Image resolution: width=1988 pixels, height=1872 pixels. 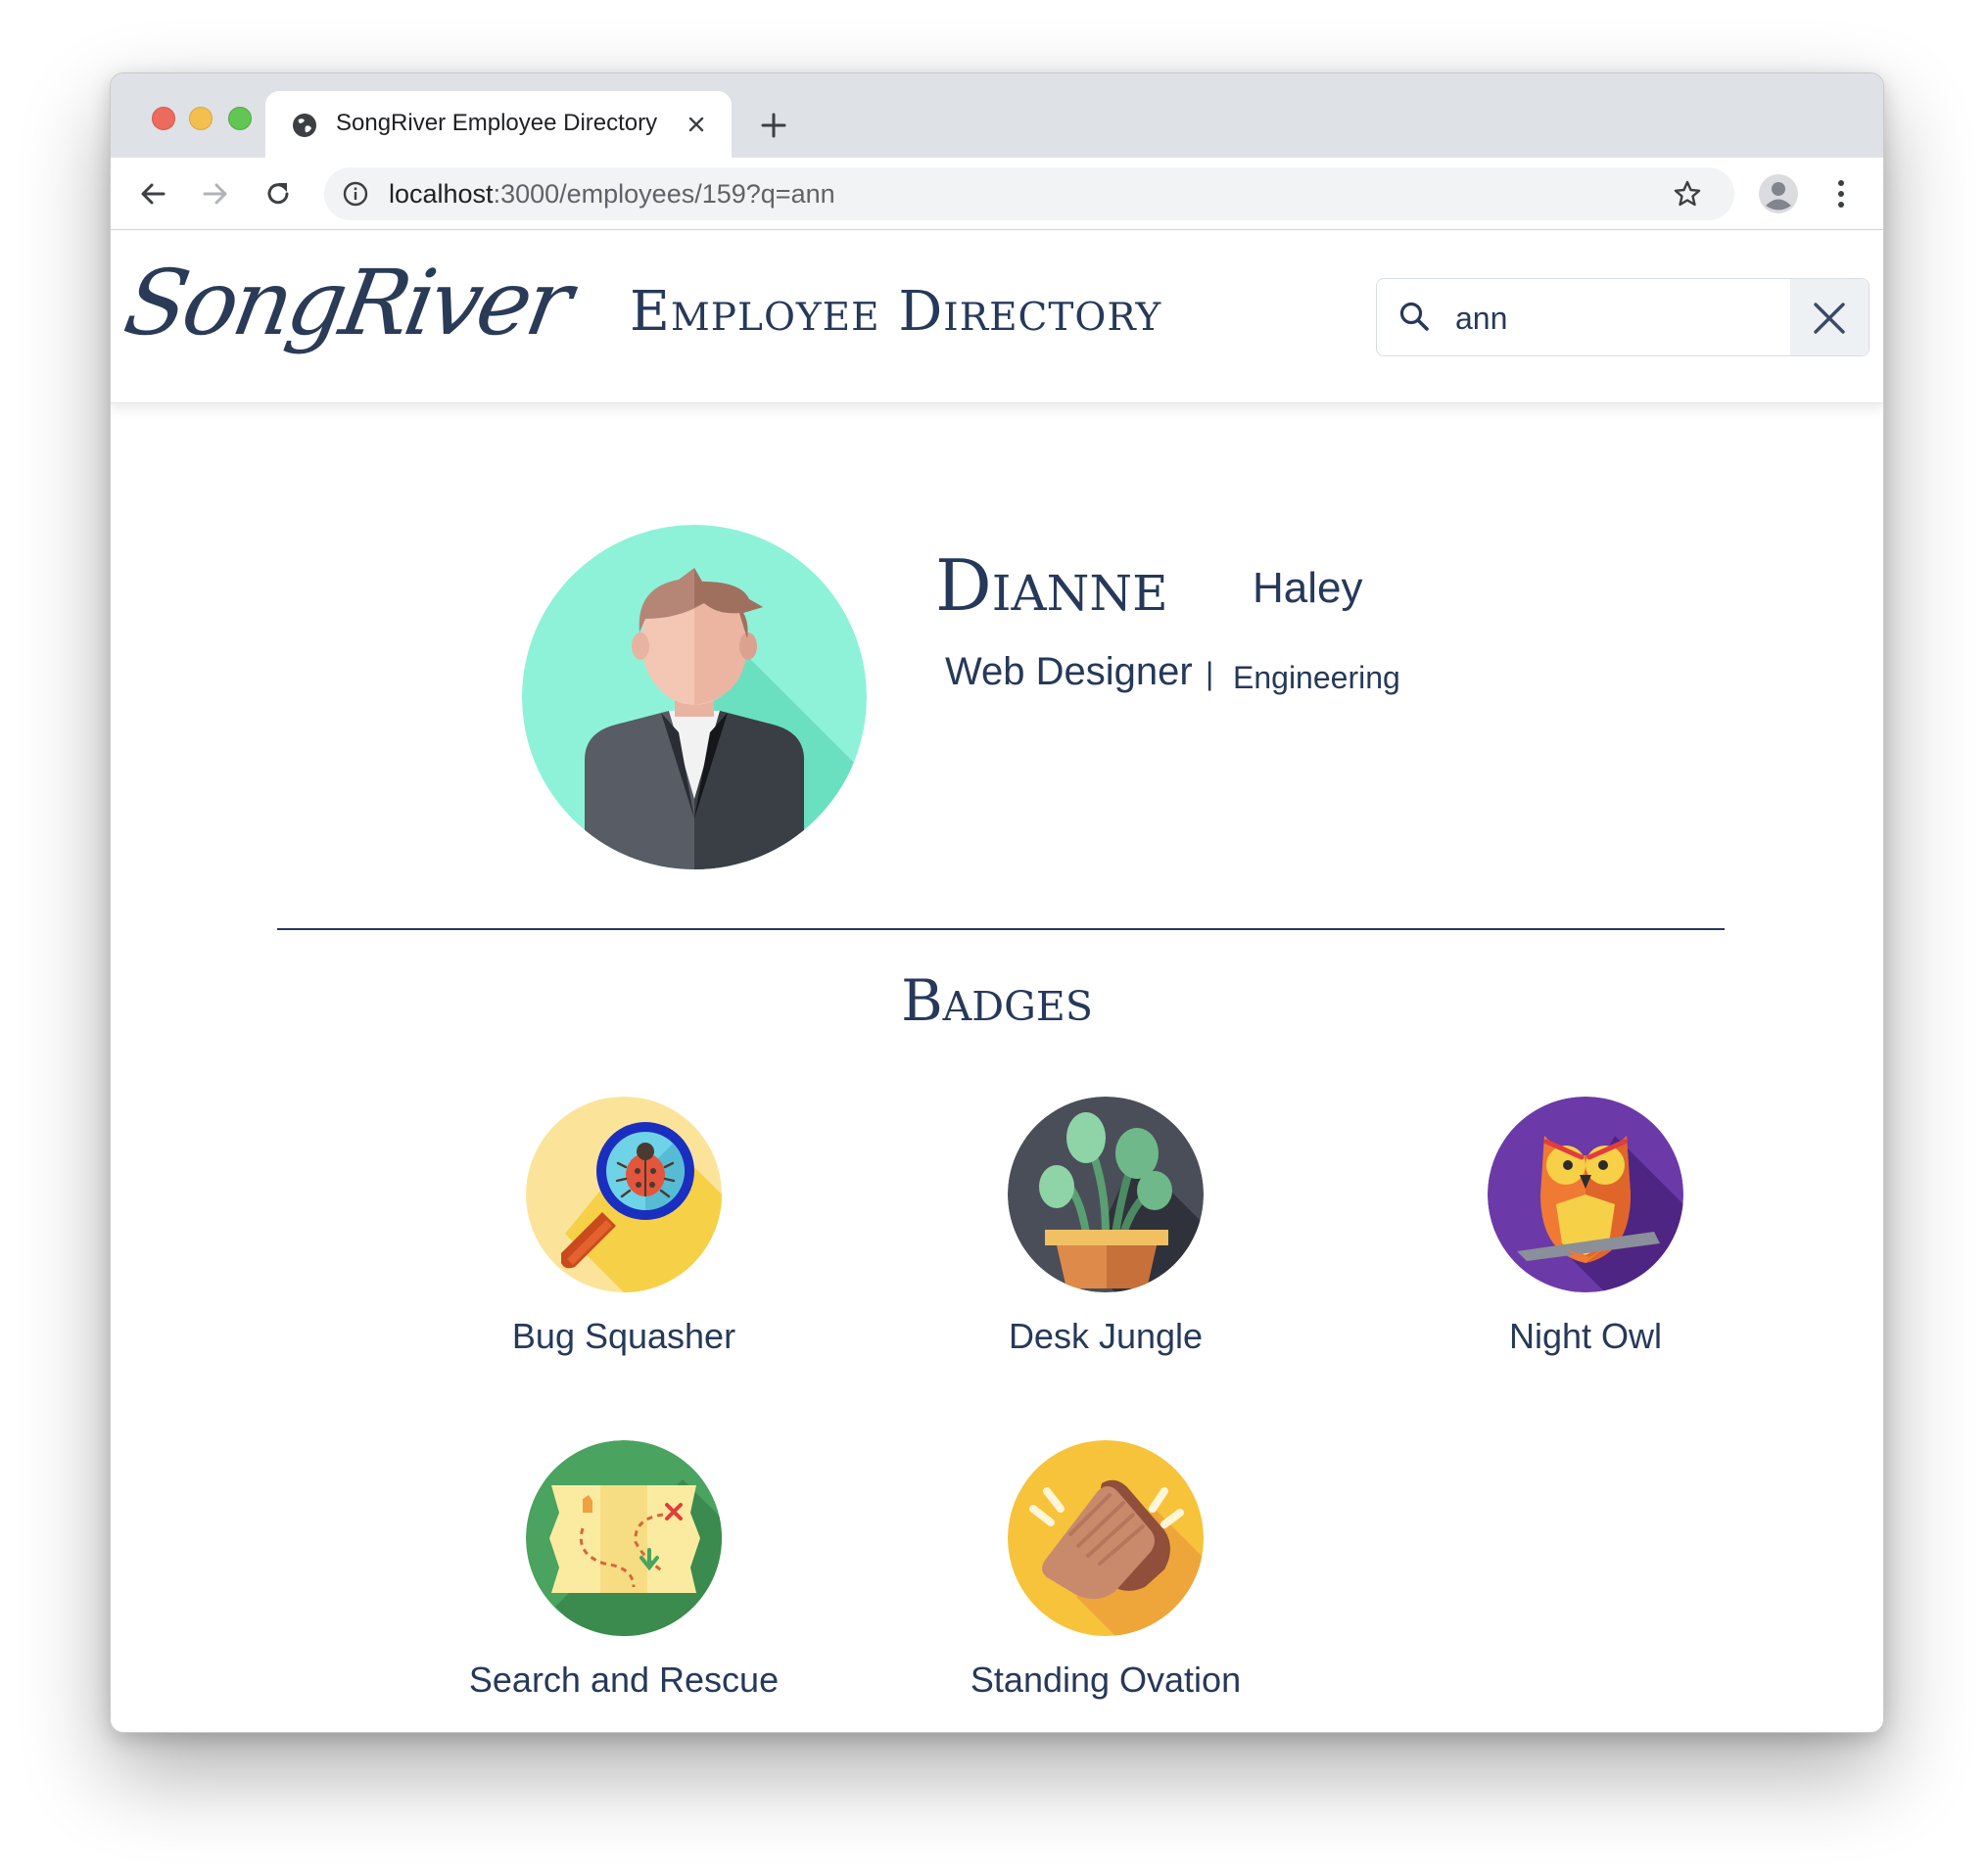 I want to click on songriver-logo: SongRiver, so click(x=352, y=314).